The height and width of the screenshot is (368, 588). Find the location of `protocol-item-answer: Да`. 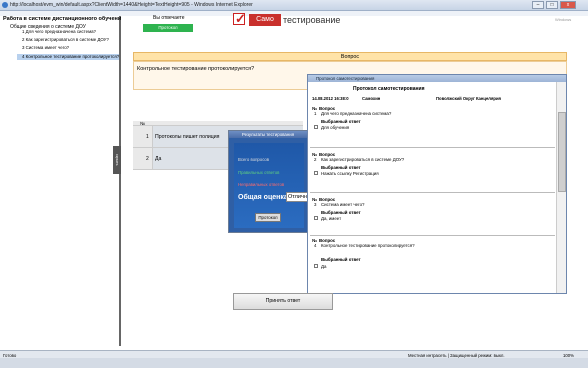

protocol-item-answer: Да is located at coordinates (324, 266).